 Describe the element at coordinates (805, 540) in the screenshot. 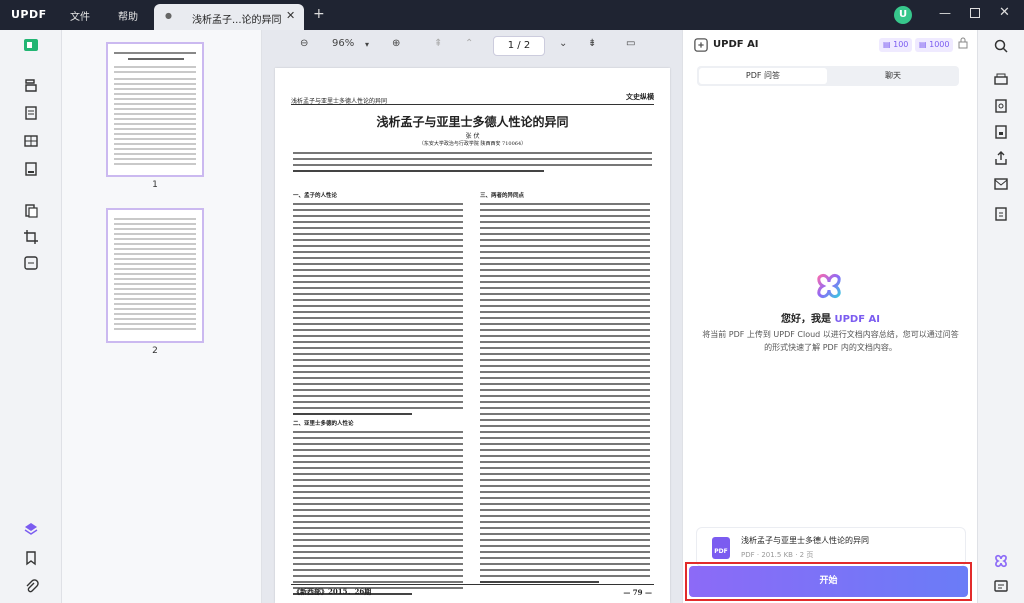

I see `file-name: 浅析孟子与亚里士多德人性论的异同` at that location.